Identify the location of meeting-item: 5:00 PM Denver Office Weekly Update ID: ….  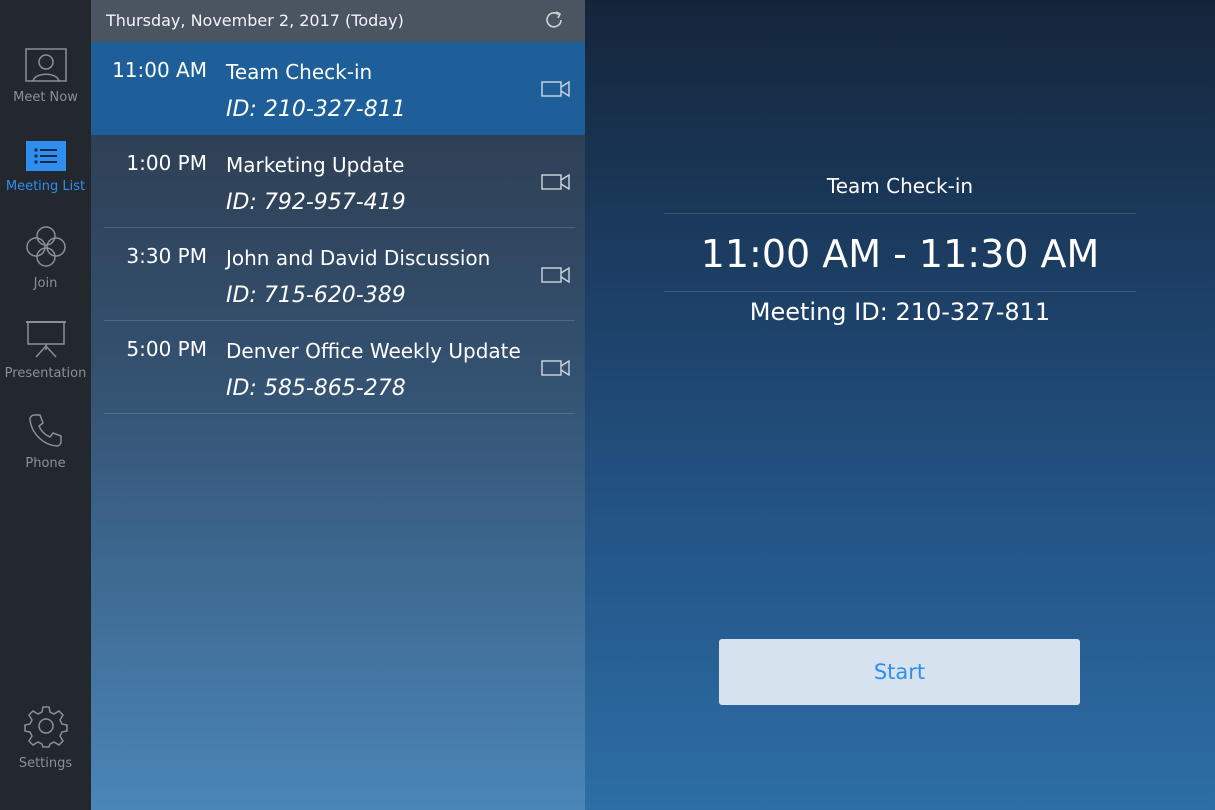
(338, 367).